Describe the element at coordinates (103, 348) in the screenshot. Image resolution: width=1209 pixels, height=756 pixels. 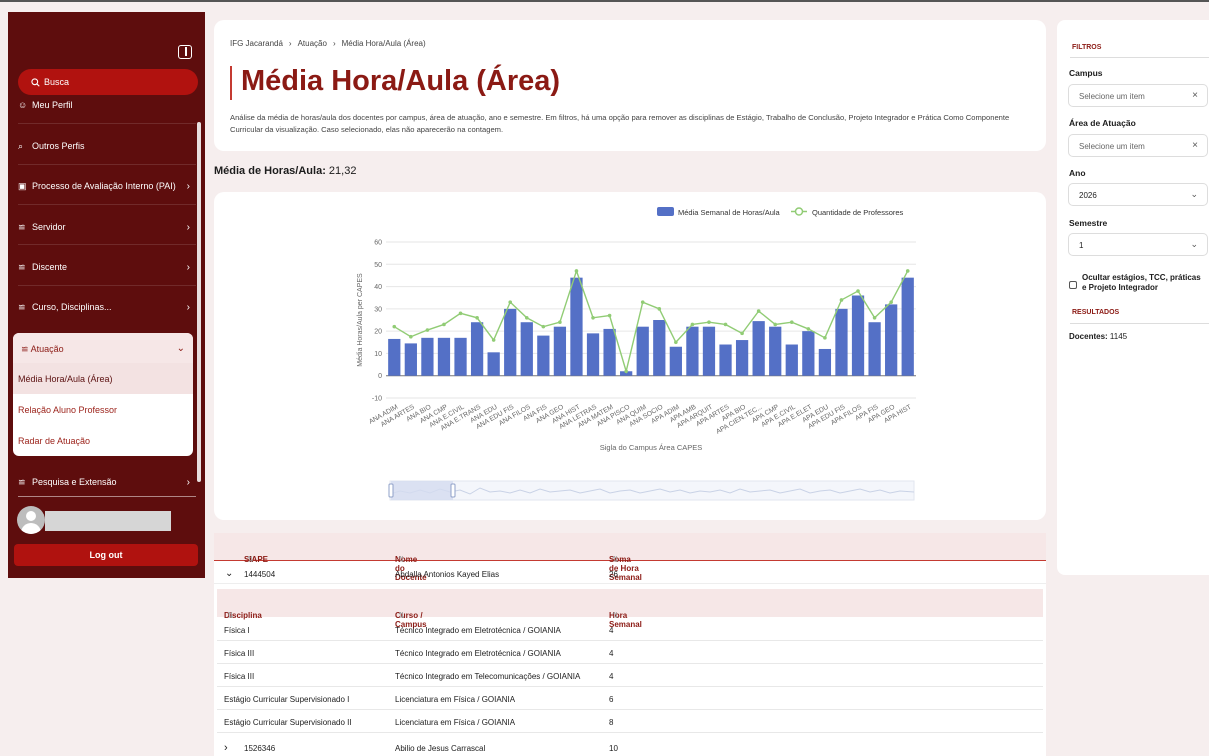
I see `sidebar-item-atuacao: ≌ Atuação ⌄` at that location.